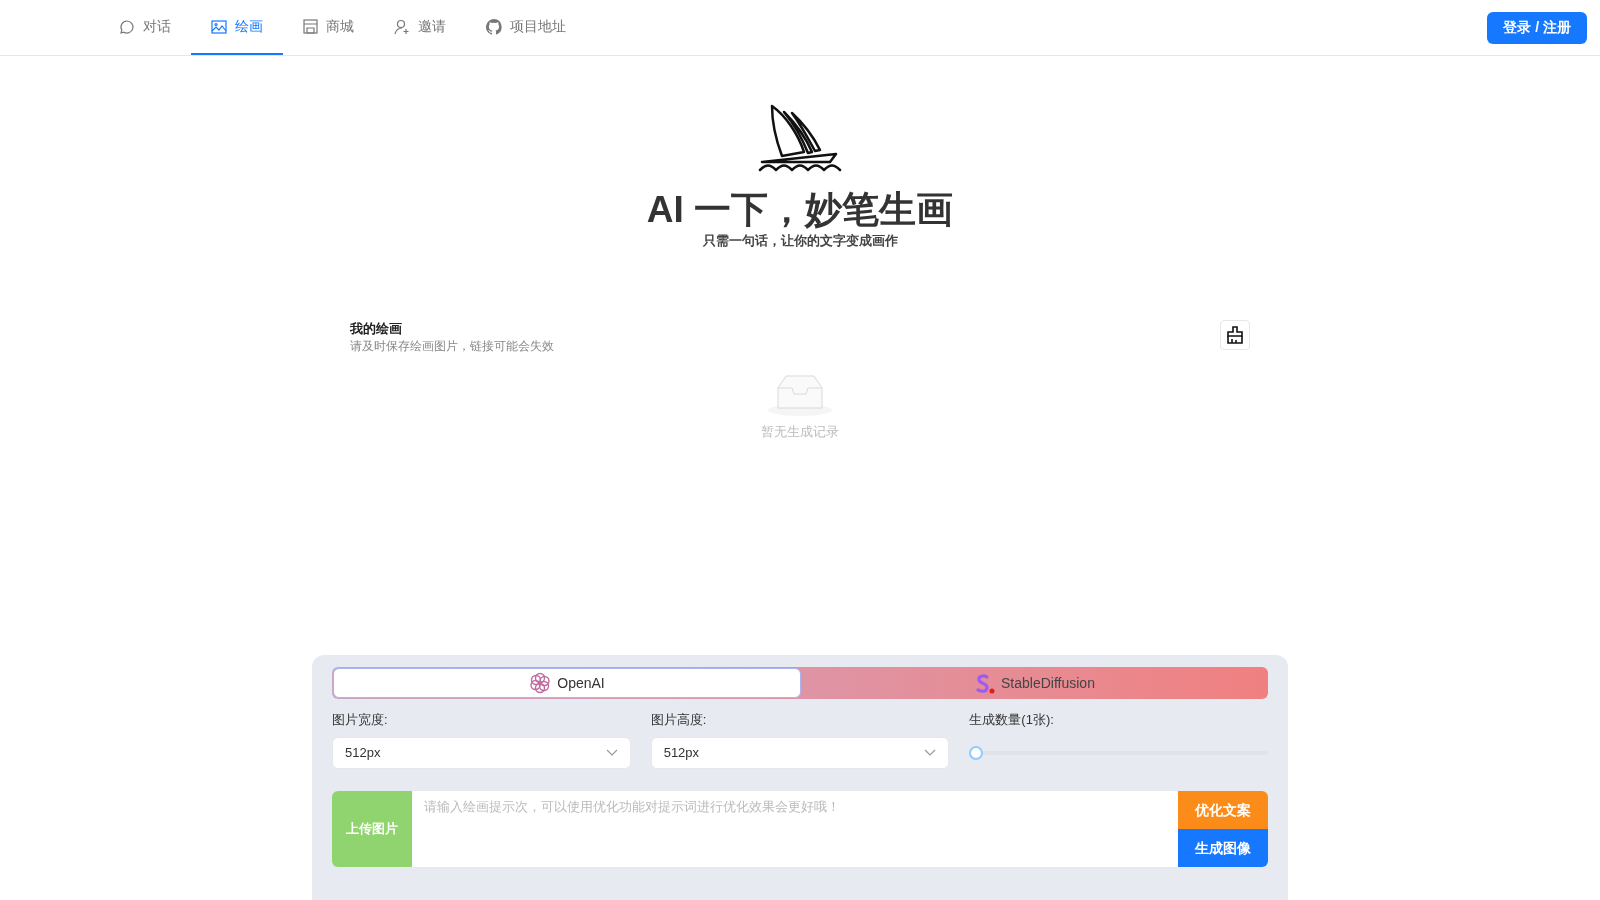 This screenshot has width=1600, height=900. Describe the element at coordinates (481, 753) in the screenshot. I see `width-select: 512px` at that location.